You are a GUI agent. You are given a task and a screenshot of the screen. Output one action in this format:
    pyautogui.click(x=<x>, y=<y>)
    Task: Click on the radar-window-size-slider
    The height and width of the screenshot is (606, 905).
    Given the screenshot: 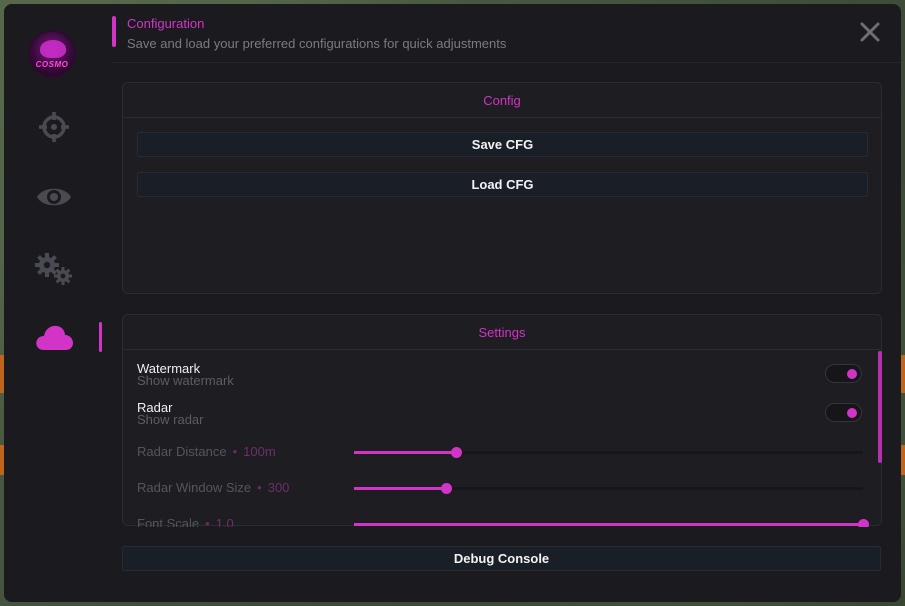 What is the action you would take?
    pyautogui.click(x=608, y=488)
    